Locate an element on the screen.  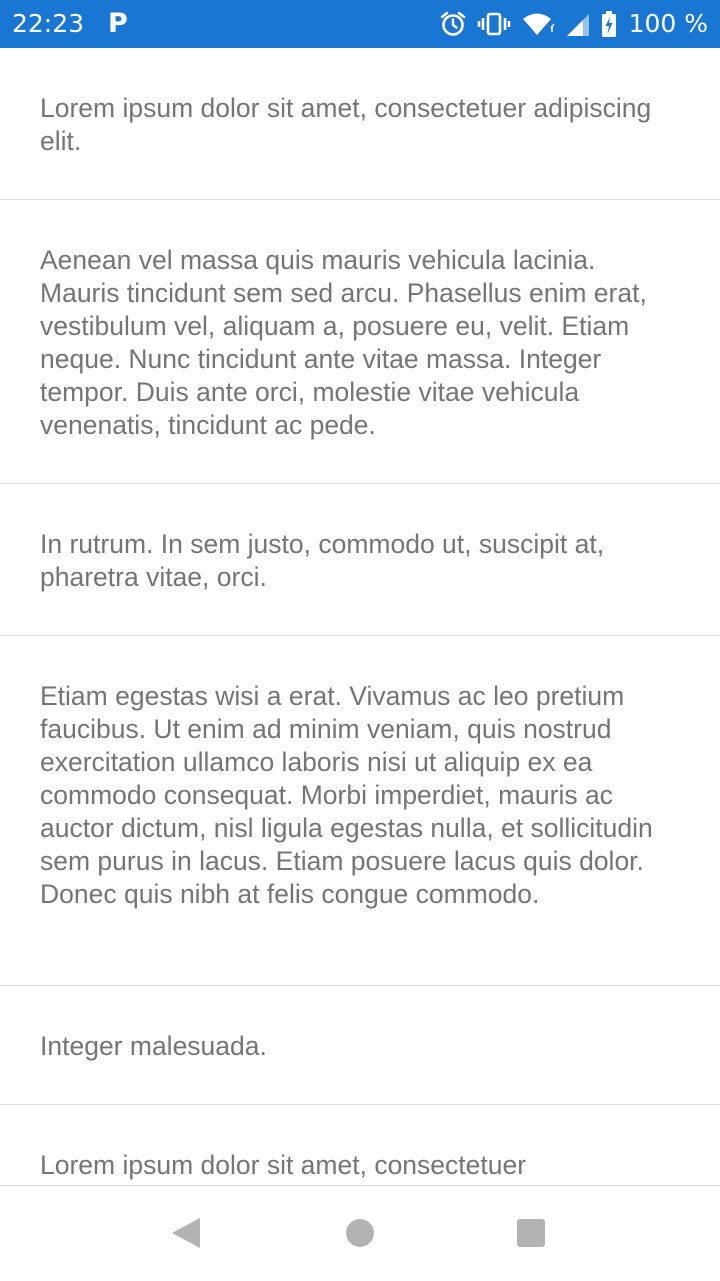
list-item-text: Lorem ipsum dolor sit amet, consectetuer is located at coordinates (283, 1165).